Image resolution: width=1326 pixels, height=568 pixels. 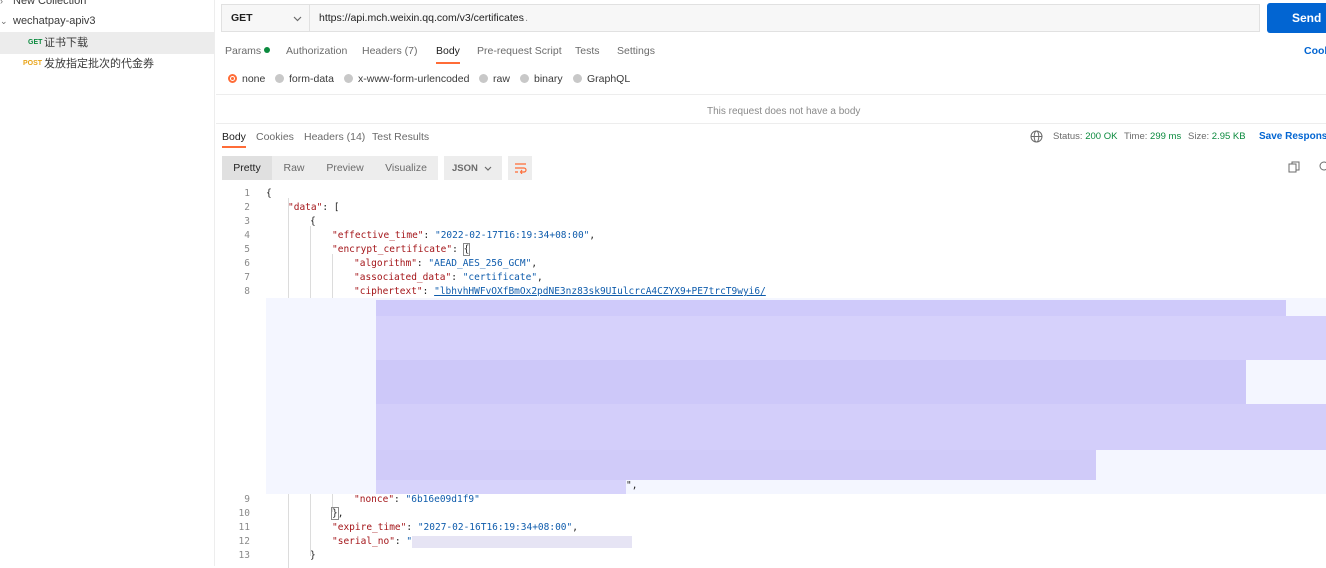 What do you see at coordinates (636, 53) in the screenshot?
I see `tab-settings: Settings` at bounding box center [636, 53].